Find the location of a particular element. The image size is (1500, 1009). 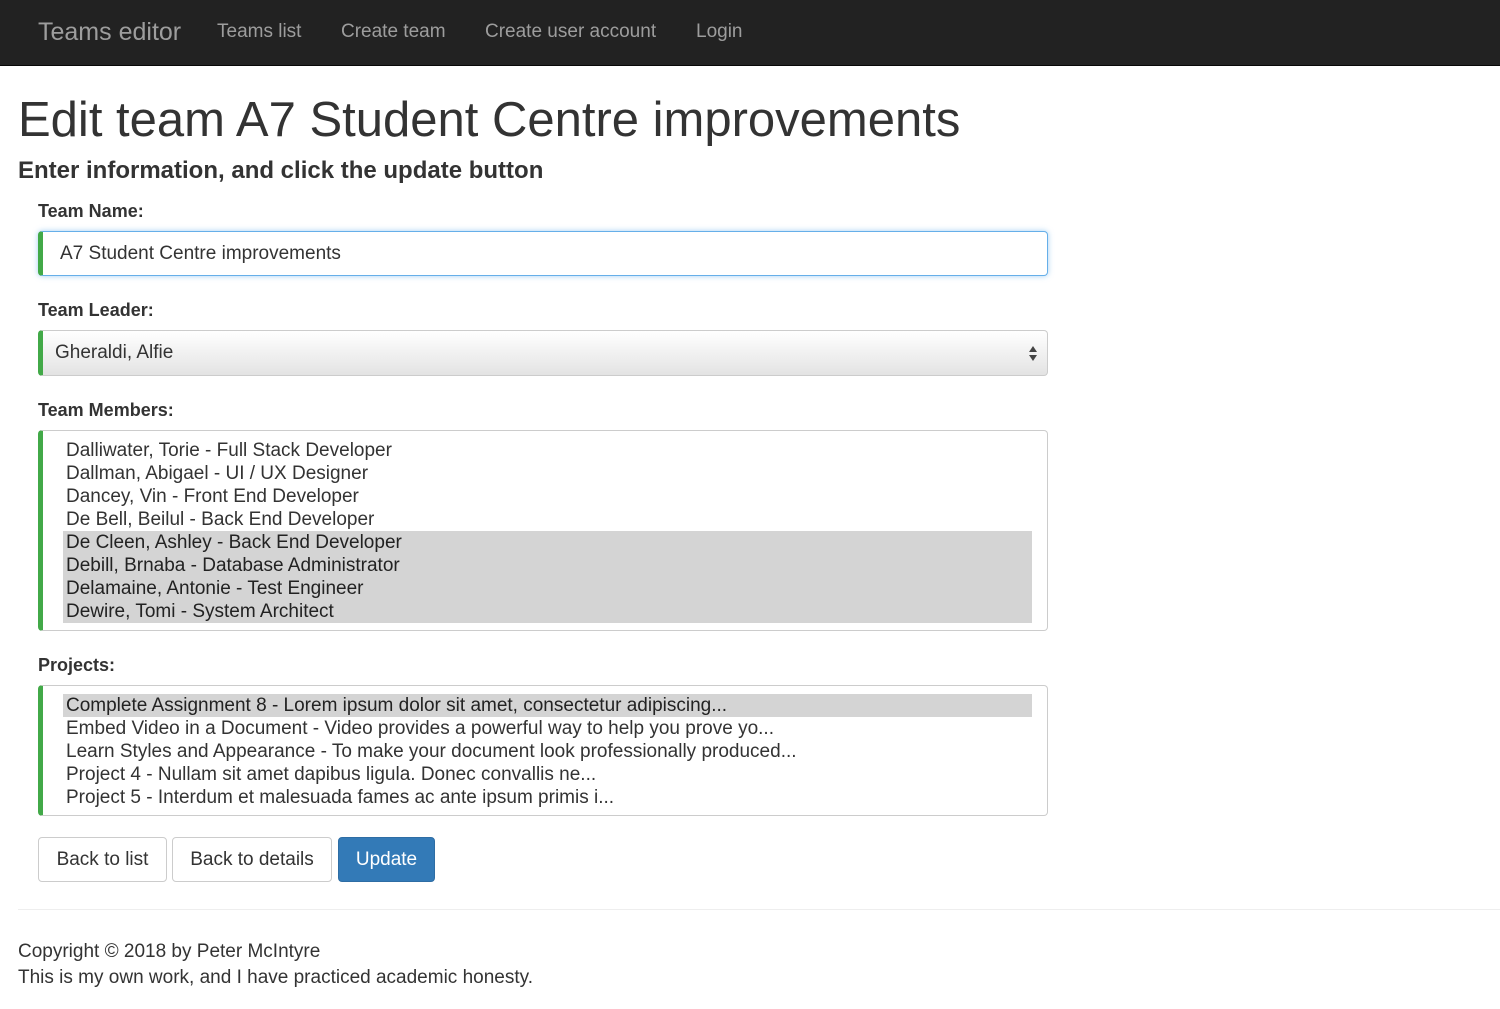

member-option: Dallman, Abigael - UI / UX Designer is located at coordinates (547, 473).